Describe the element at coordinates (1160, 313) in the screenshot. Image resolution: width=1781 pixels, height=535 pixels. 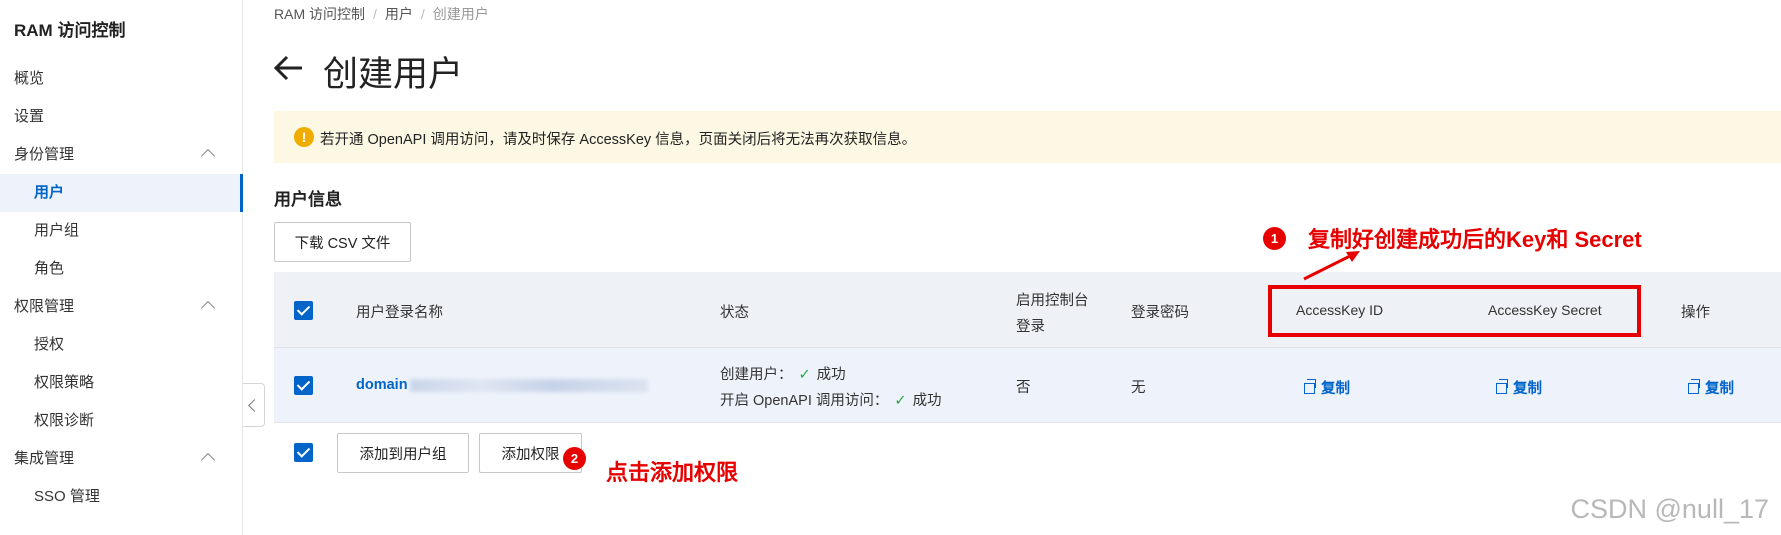
I see `col-password: 登录密码` at that location.